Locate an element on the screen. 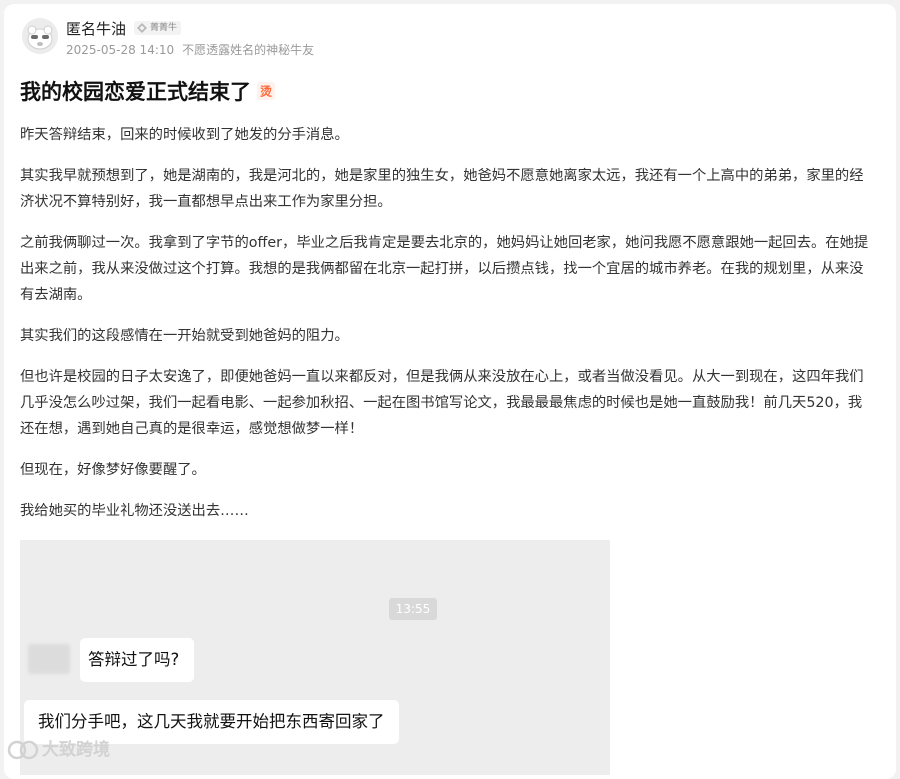  hot-badge-text: 烫 is located at coordinates (266, 91).